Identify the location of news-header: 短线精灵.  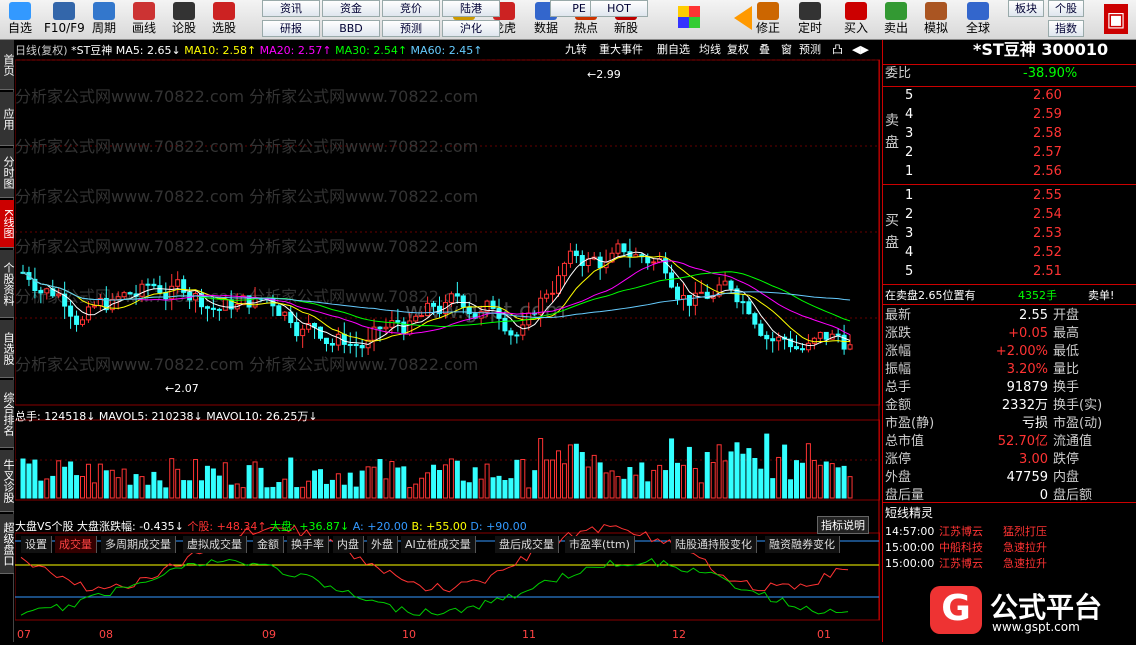
(1009, 513).